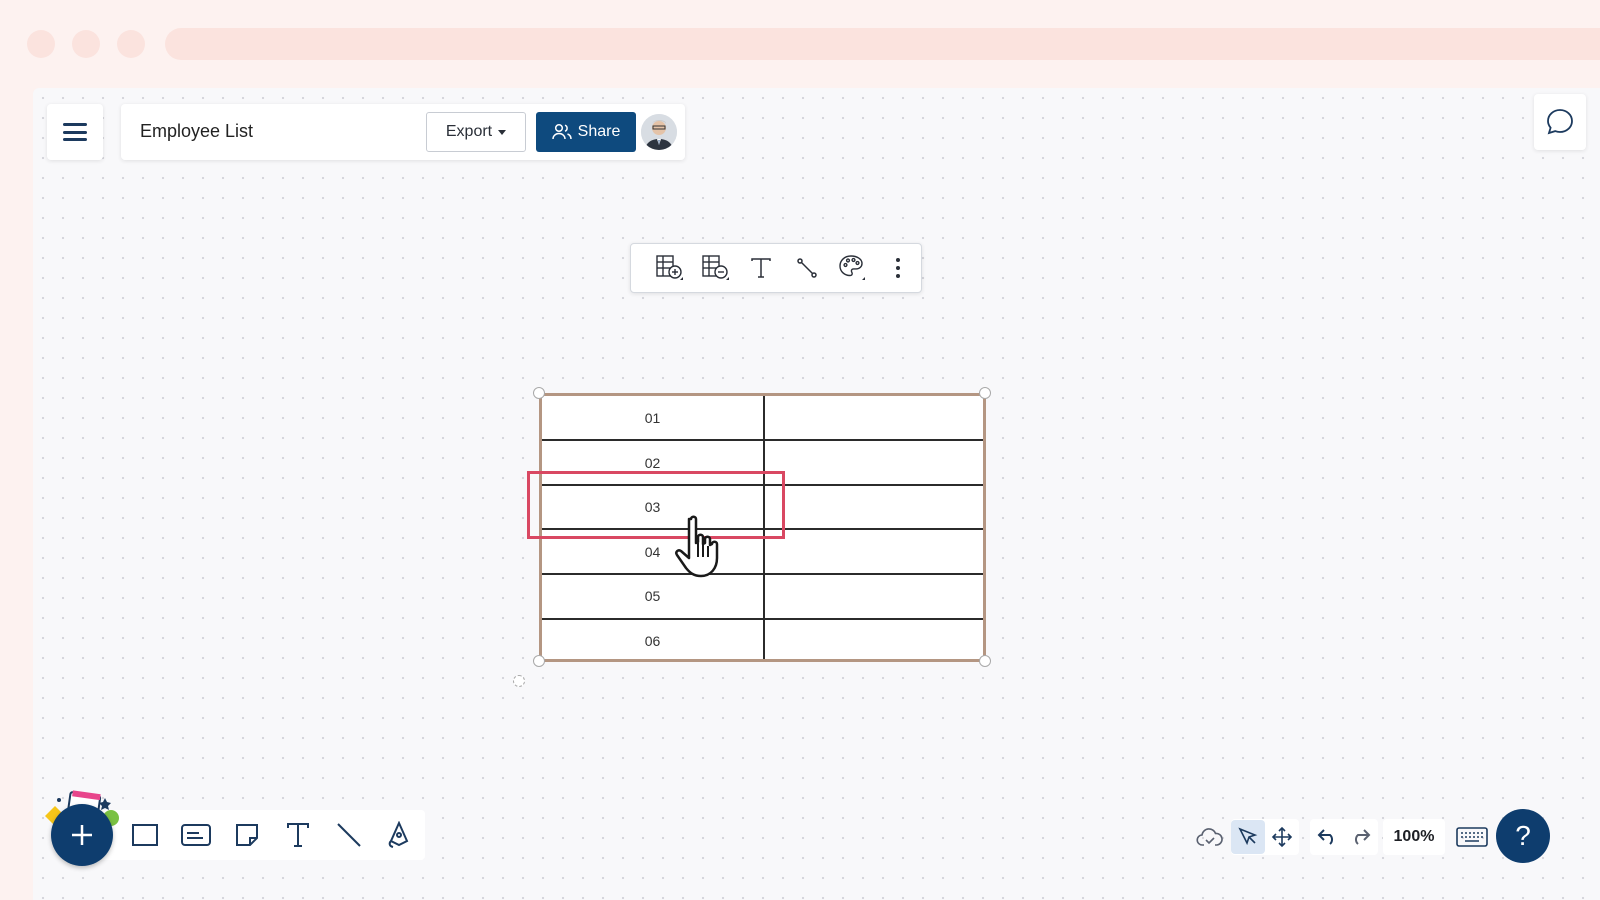  I want to click on style-button, so click(853, 268).